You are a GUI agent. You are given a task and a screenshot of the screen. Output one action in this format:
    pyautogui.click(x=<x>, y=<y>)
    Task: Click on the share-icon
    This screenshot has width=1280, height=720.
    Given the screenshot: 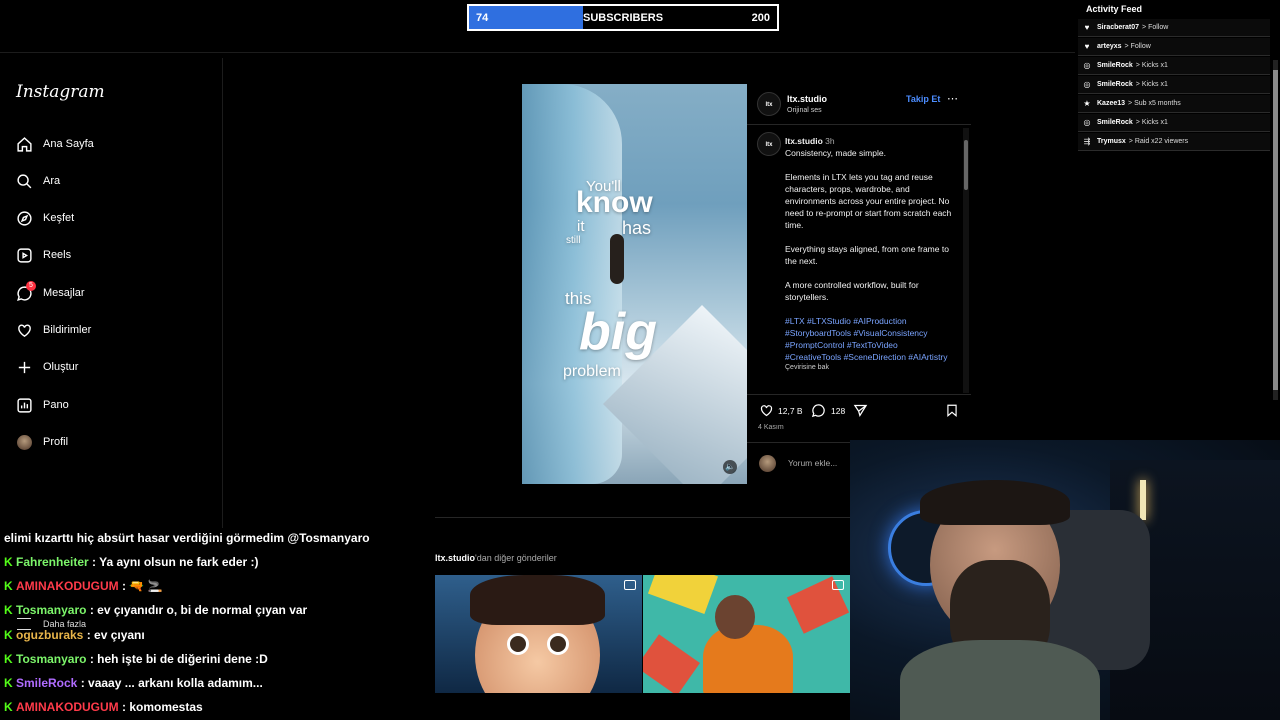 What is the action you would take?
    pyautogui.click(x=860, y=410)
    